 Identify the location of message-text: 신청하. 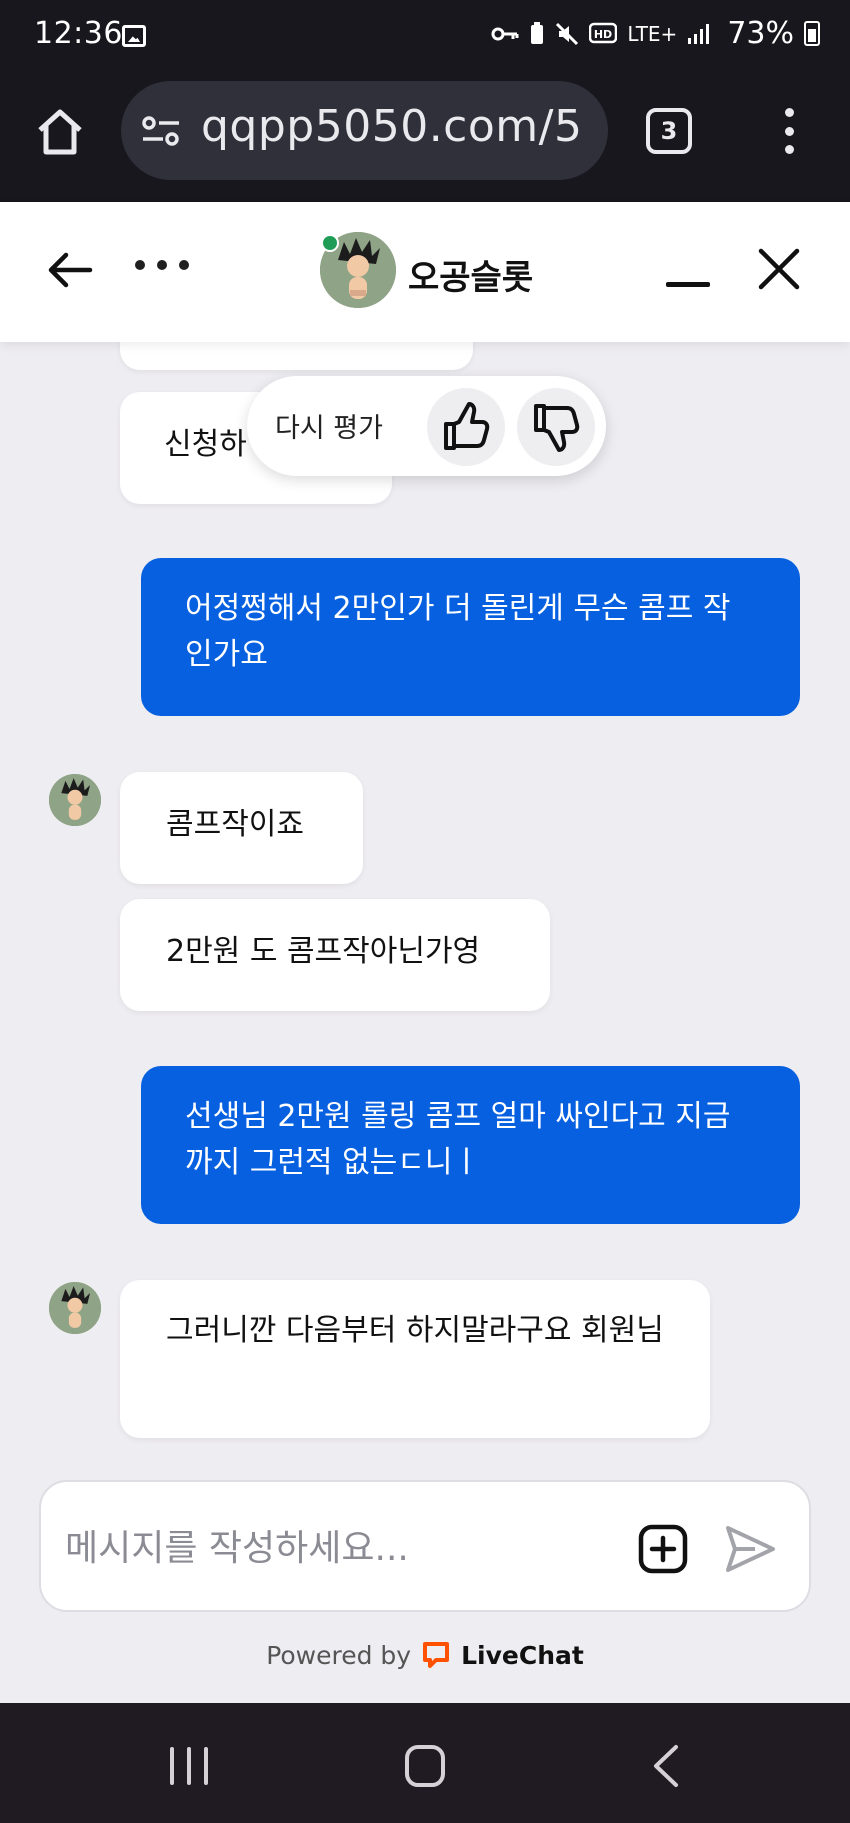
(205, 444).